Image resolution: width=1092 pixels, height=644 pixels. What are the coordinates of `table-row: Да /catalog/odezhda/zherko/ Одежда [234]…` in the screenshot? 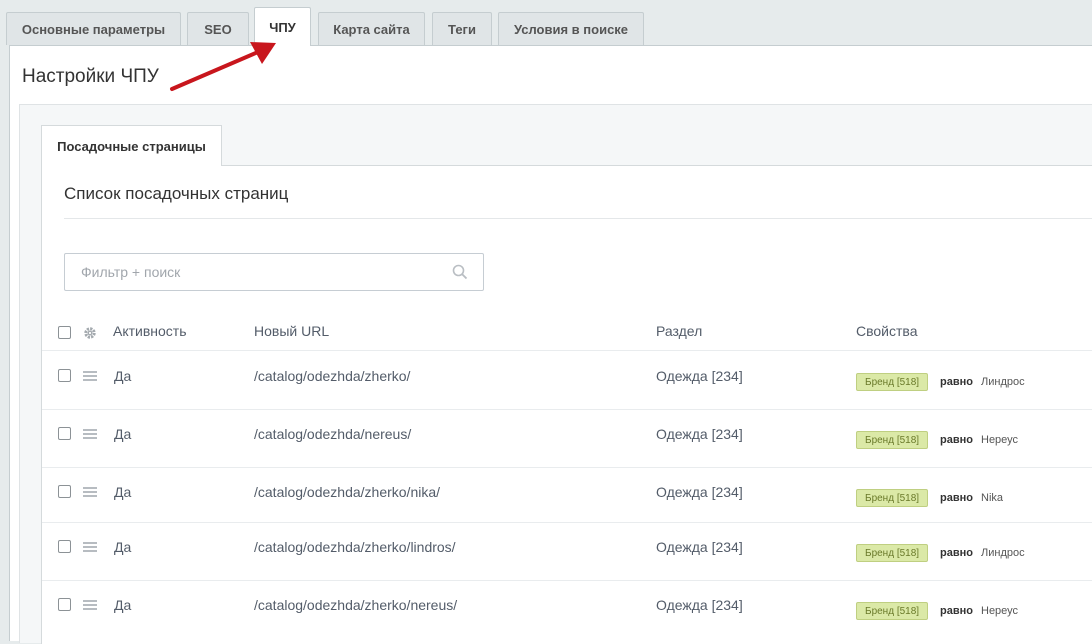 It's located at (567, 381).